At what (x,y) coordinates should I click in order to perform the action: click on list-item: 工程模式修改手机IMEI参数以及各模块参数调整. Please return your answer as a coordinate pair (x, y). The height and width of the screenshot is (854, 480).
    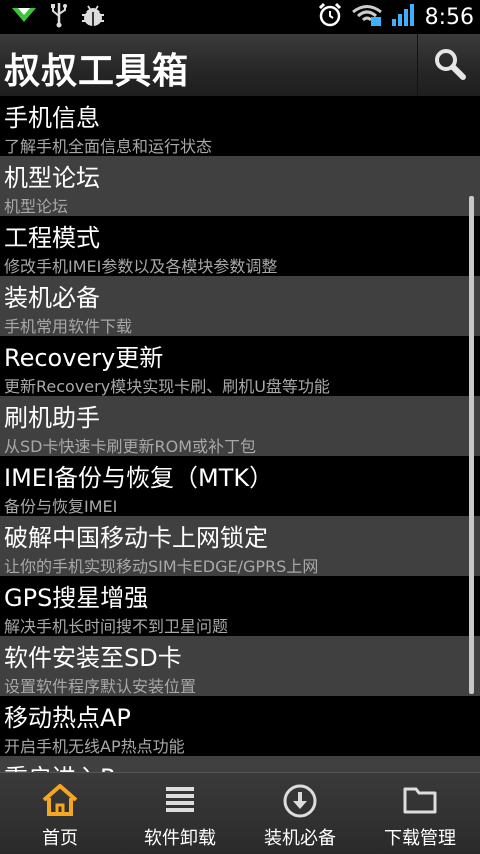
    Looking at the image, I should click on (240, 246).